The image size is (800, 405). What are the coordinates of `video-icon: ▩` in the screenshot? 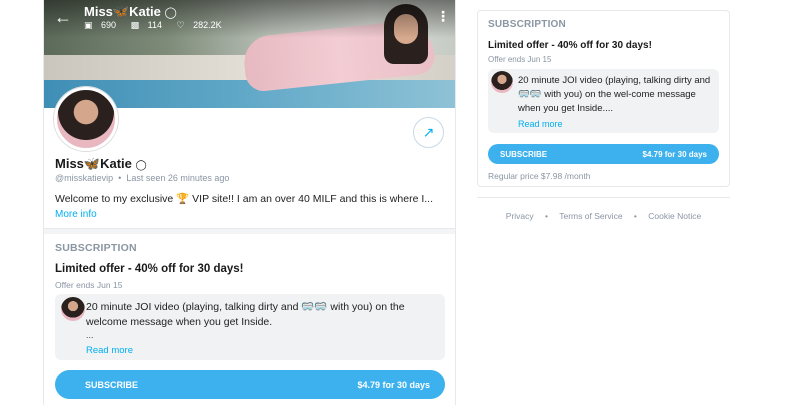 It's located at (135, 25).